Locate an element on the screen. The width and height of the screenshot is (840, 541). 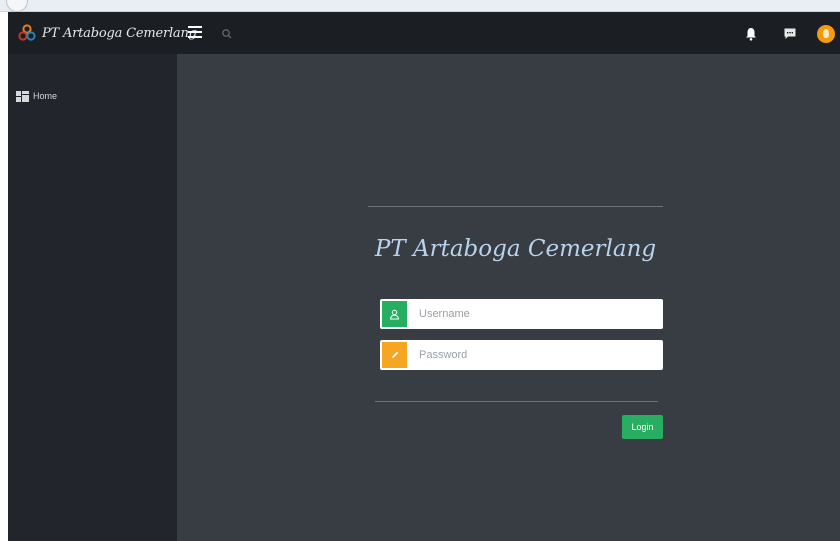
divider-bottom is located at coordinates (516, 401).